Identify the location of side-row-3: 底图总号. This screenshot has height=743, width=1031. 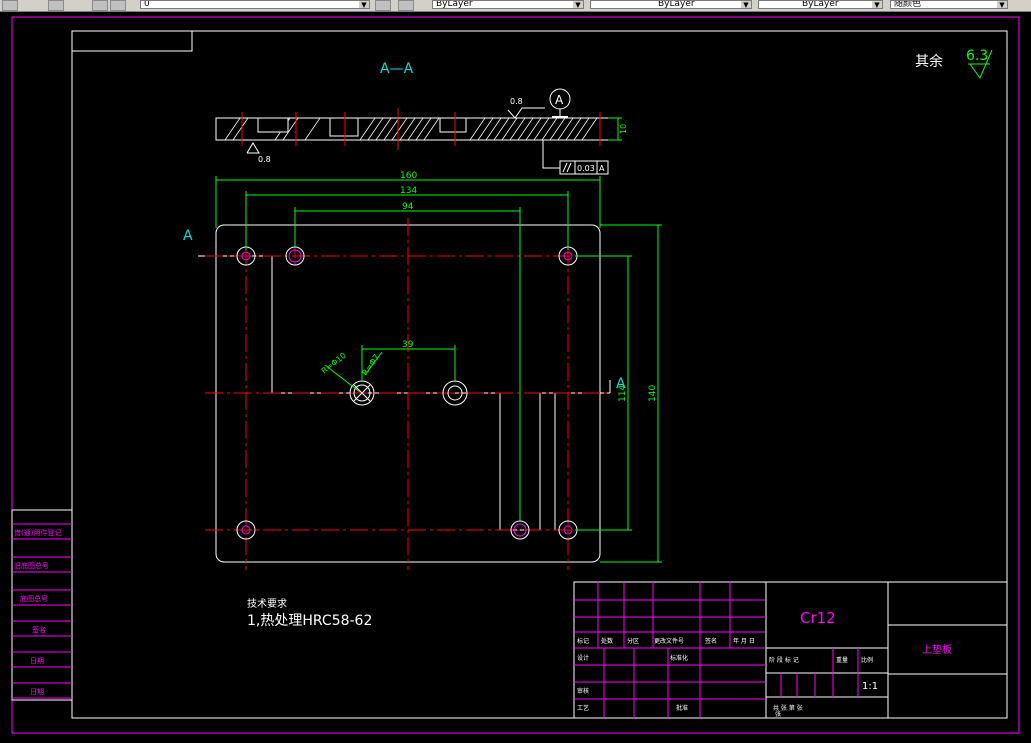
(34, 598).